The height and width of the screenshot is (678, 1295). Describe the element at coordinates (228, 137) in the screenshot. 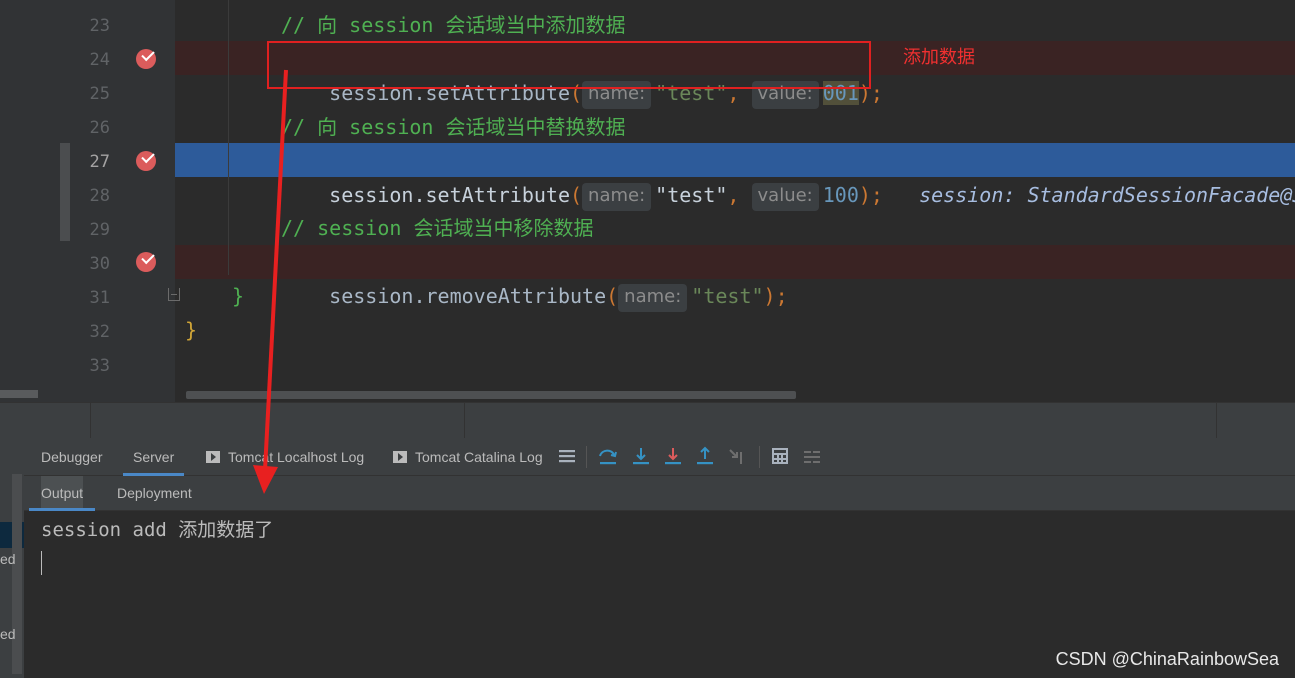

I see `indent-guide` at that location.